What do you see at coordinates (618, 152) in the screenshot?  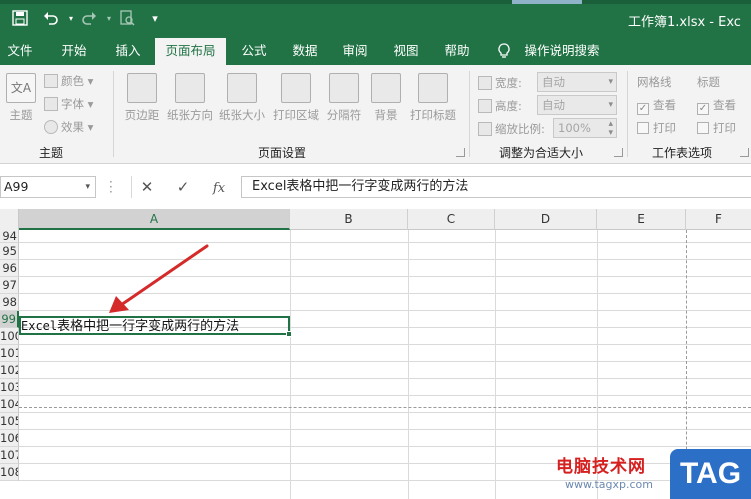 I see `scale-launcher-icon` at bounding box center [618, 152].